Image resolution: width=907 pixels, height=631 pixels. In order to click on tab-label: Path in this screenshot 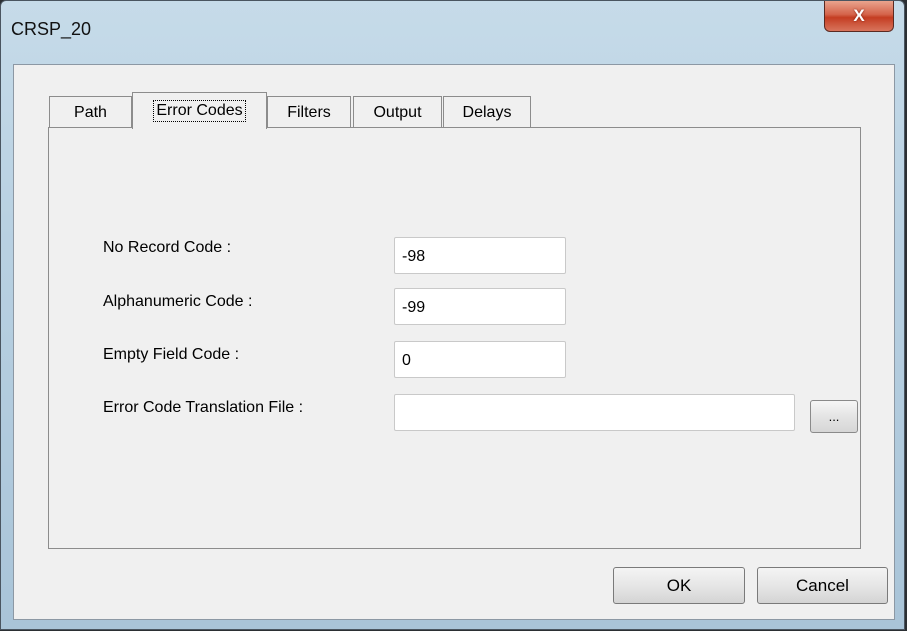, I will do `click(90, 112)`.